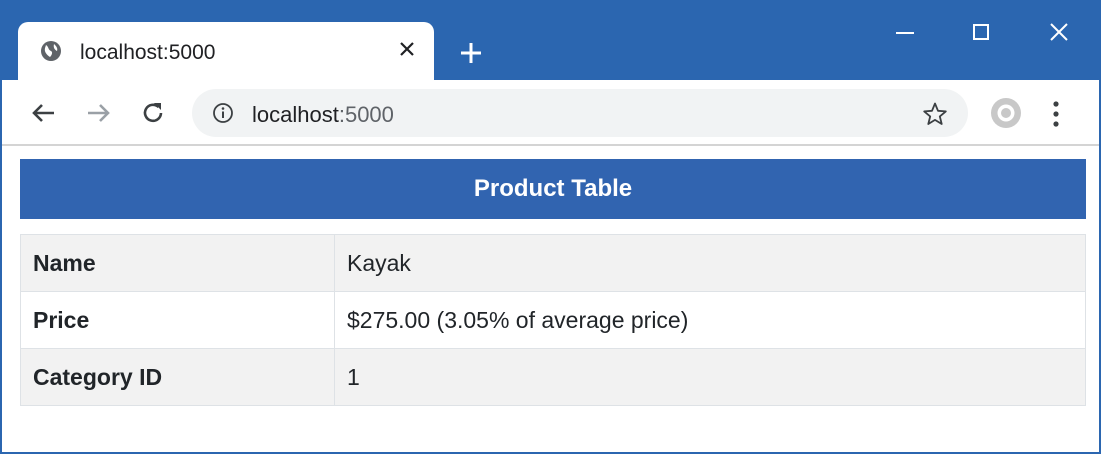 This screenshot has height=454, width=1101. What do you see at coordinates (1006, 113) in the screenshot?
I see `profile-icon` at bounding box center [1006, 113].